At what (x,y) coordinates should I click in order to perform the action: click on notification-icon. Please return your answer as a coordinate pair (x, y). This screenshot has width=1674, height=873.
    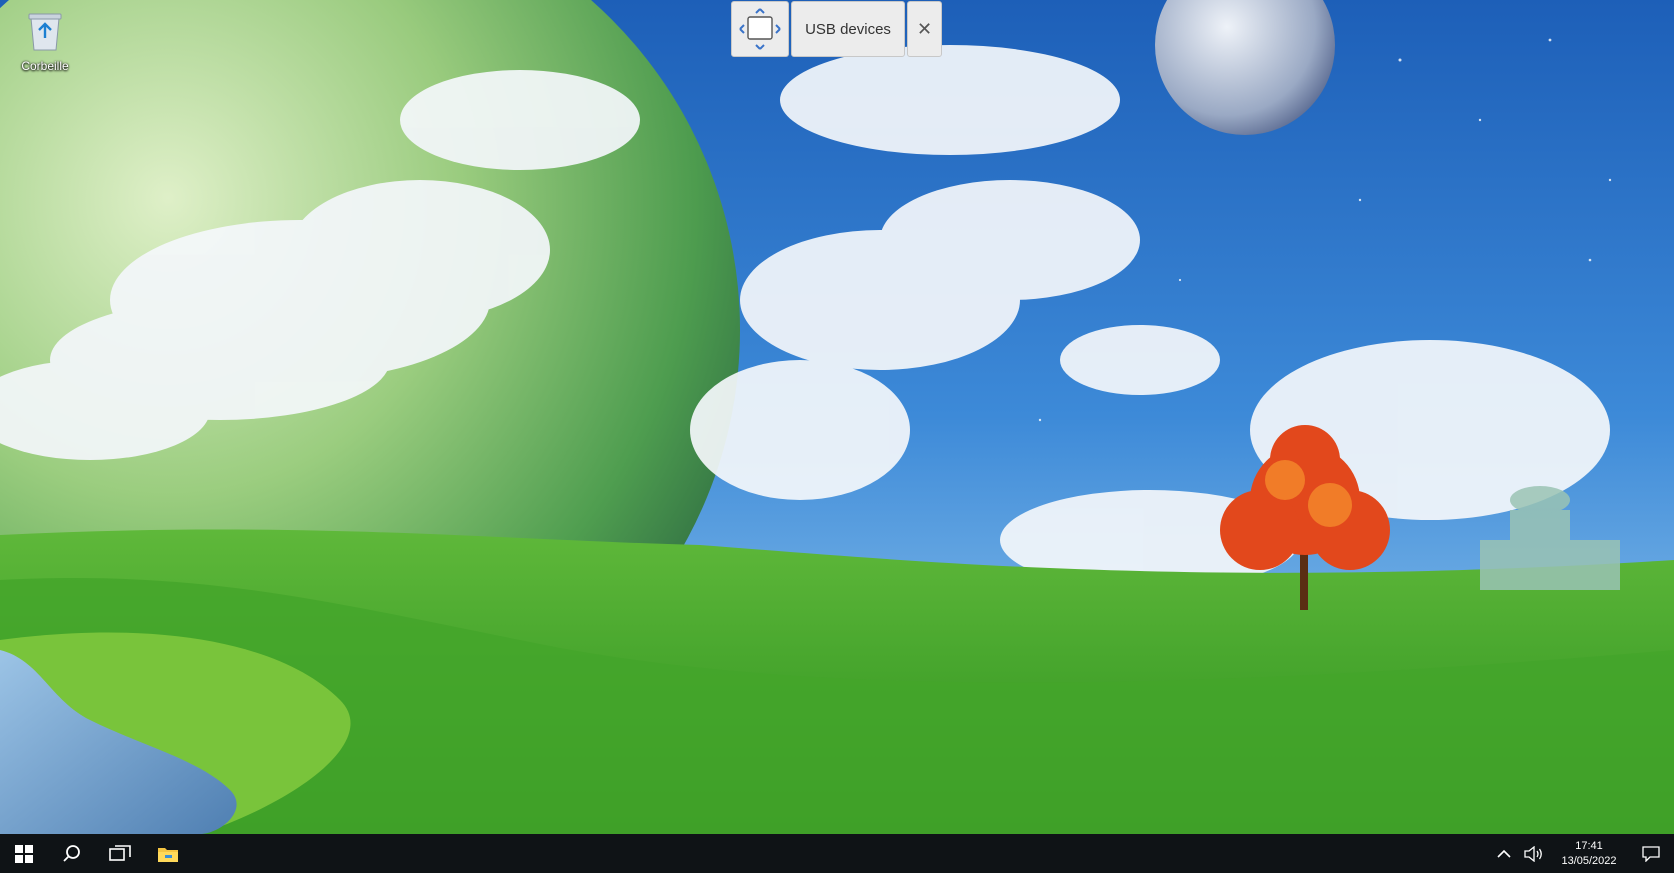
    Looking at the image, I should click on (1651, 853).